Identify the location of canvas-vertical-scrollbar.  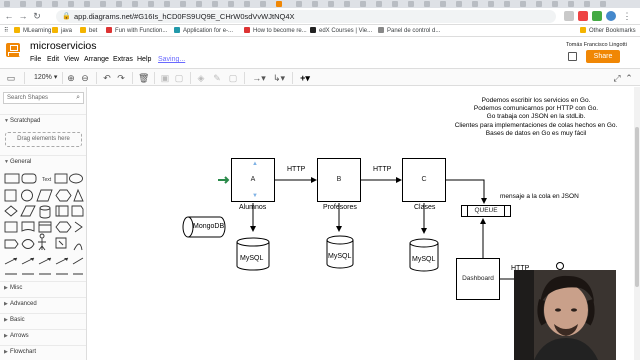
(637, 223).